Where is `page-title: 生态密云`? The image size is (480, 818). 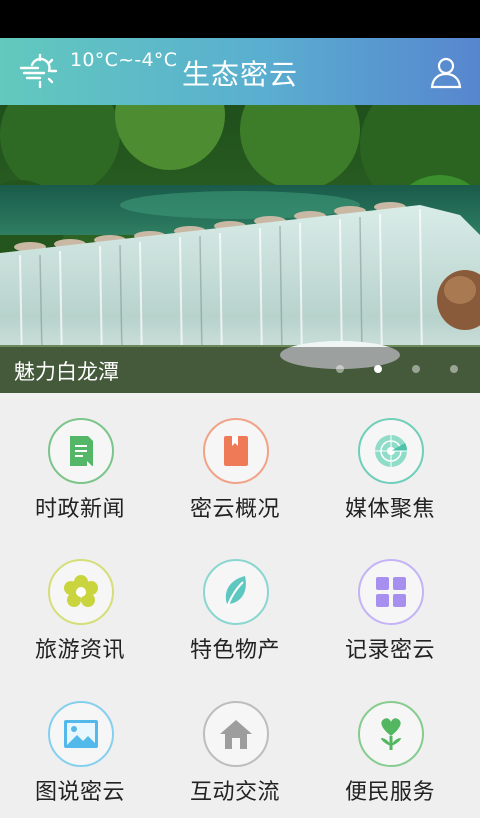
page-title: 生态密云 is located at coordinates (239, 74).